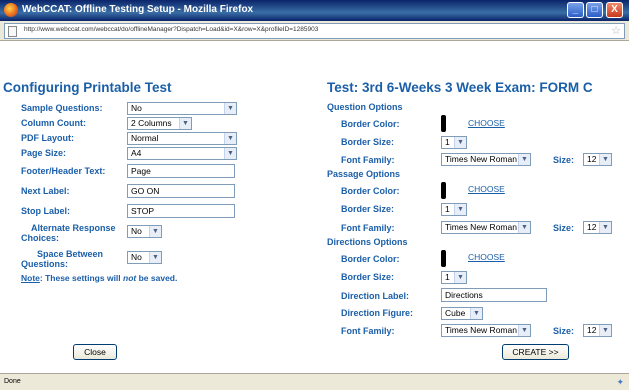 The height and width of the screenshot is (390, 629). I want to click on direction-figure-select: Cube, so click(462, 313).